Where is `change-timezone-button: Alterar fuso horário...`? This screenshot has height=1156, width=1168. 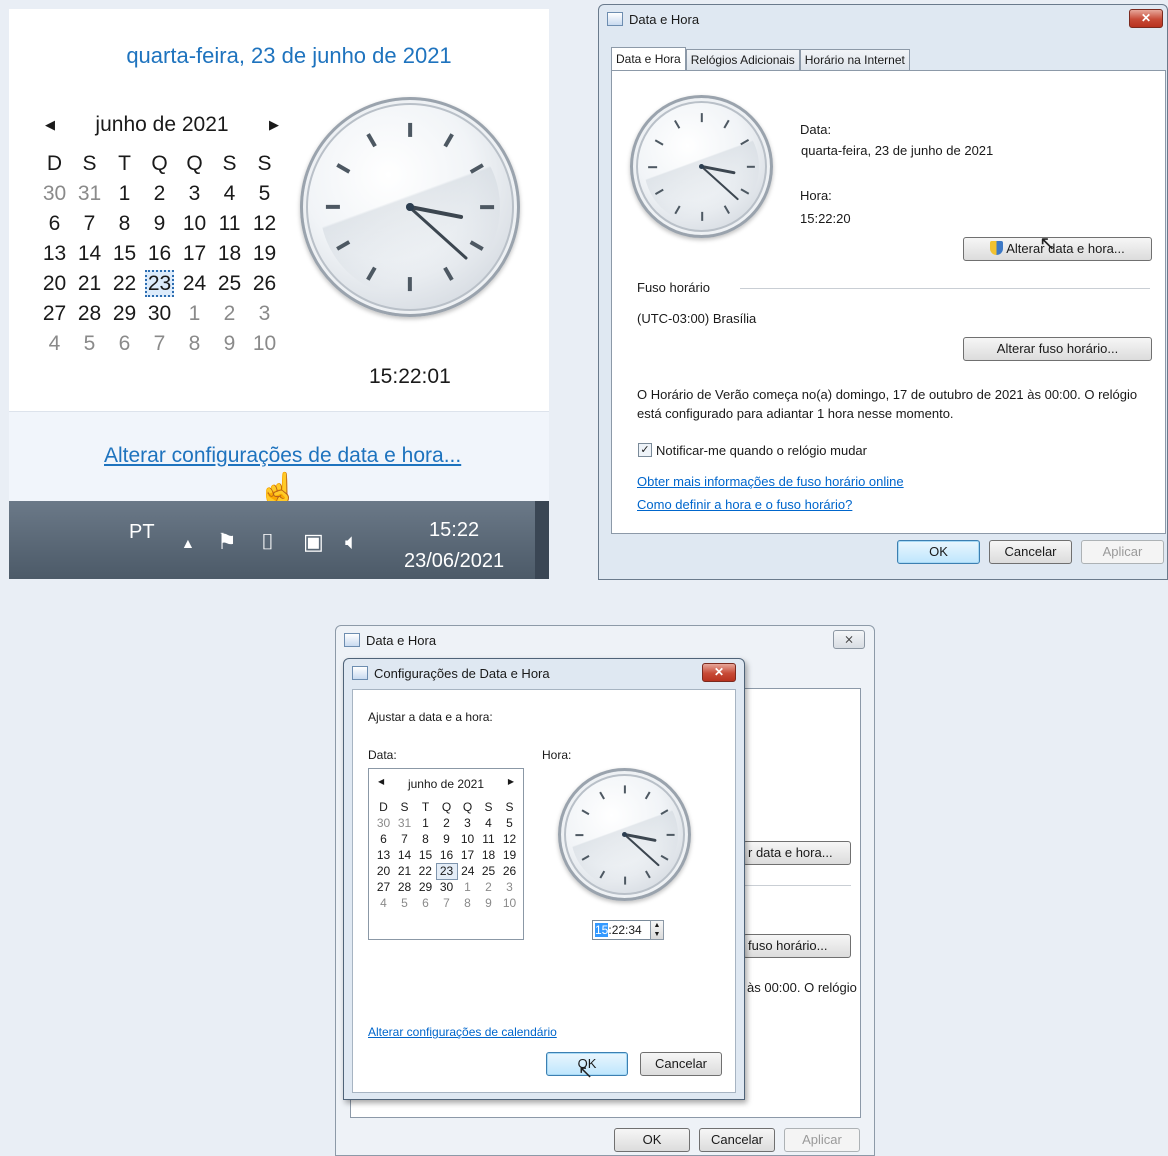
change-timezone-button: Alterar fuso horário... is located at coordinates (1057, 349).